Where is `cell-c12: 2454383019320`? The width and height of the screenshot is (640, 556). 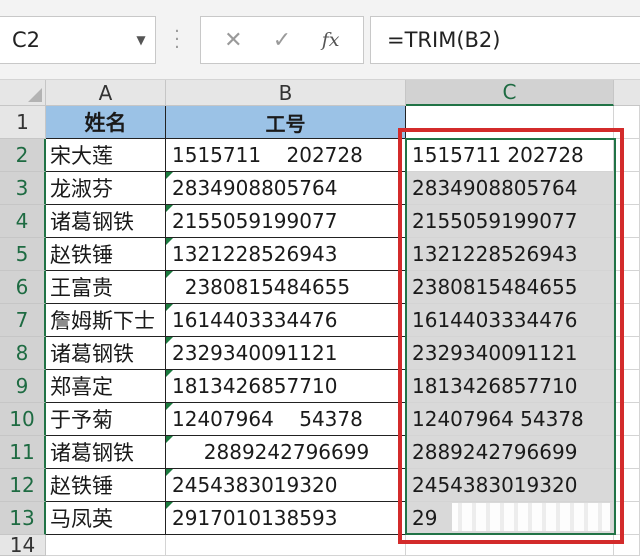 cell-c12: 2454383019320 is located at coordinates (510, 485).